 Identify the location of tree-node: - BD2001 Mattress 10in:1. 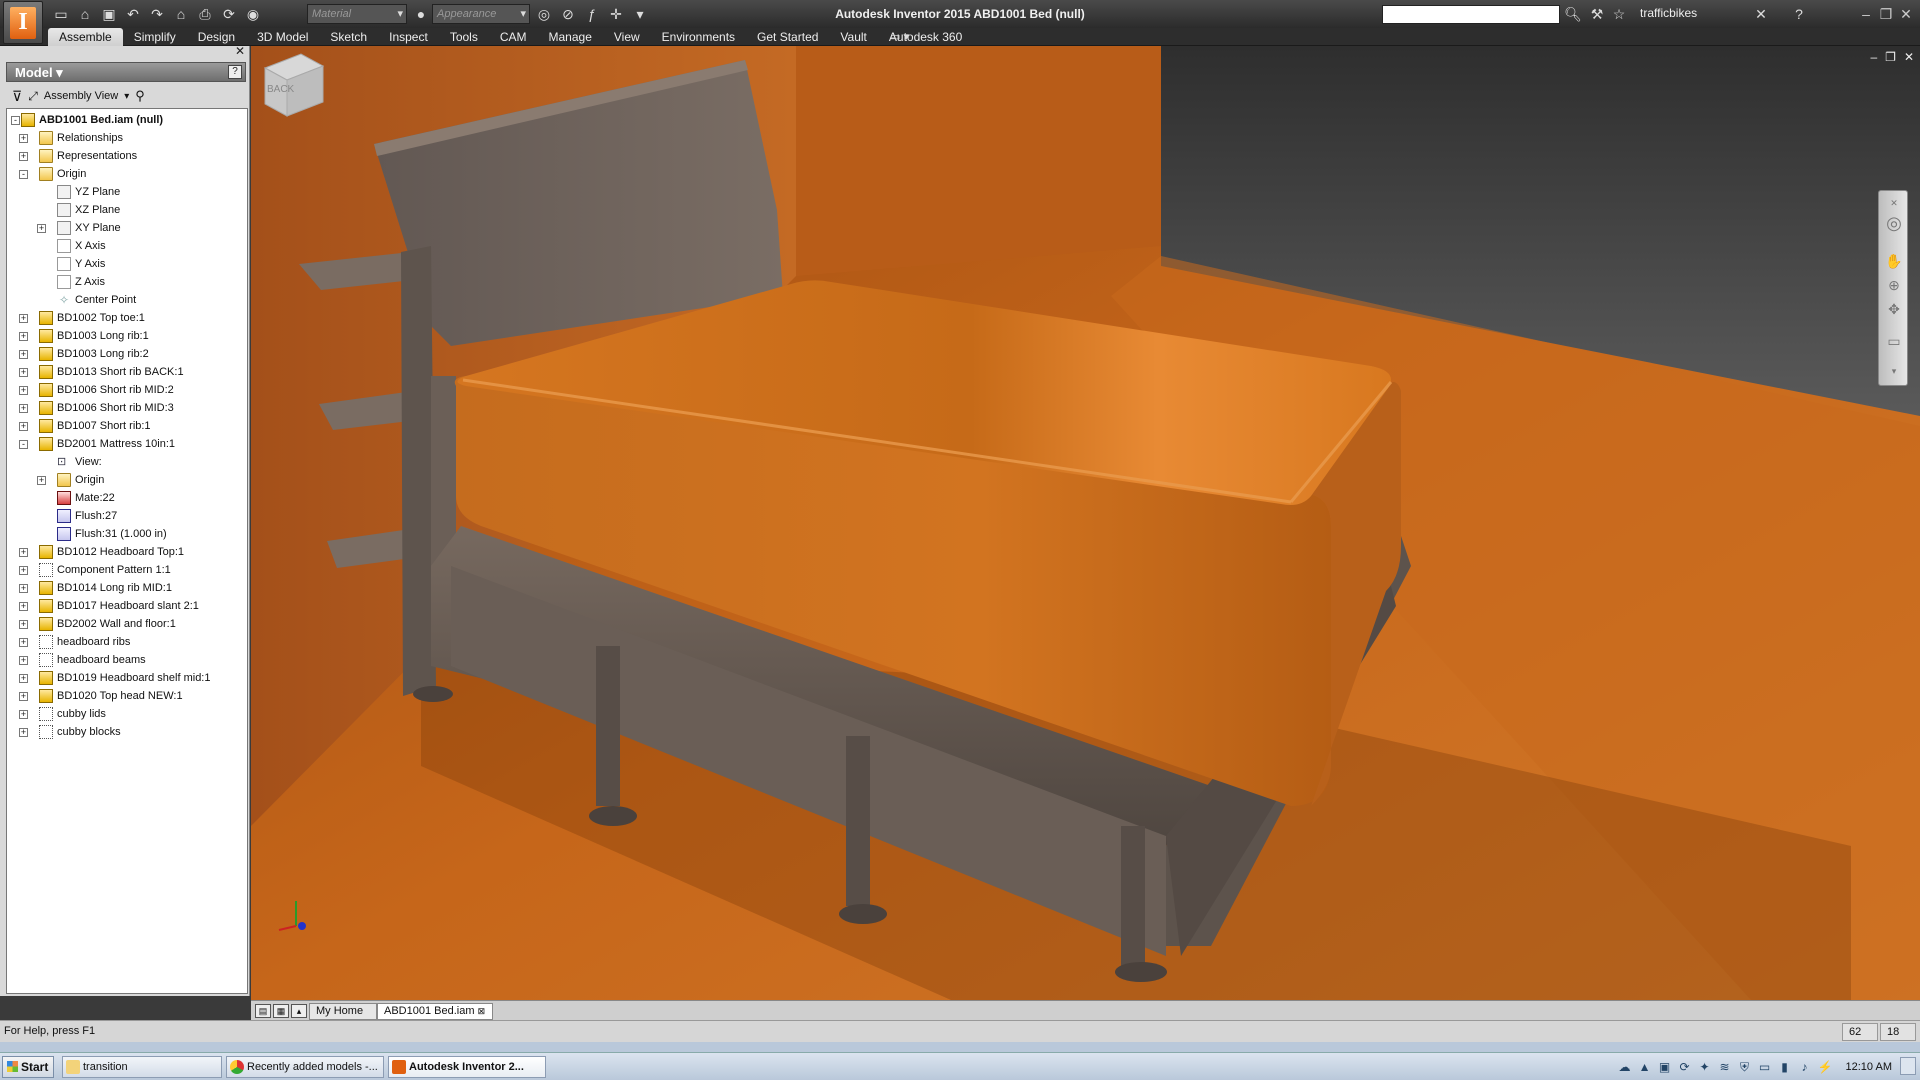
(127, 444).